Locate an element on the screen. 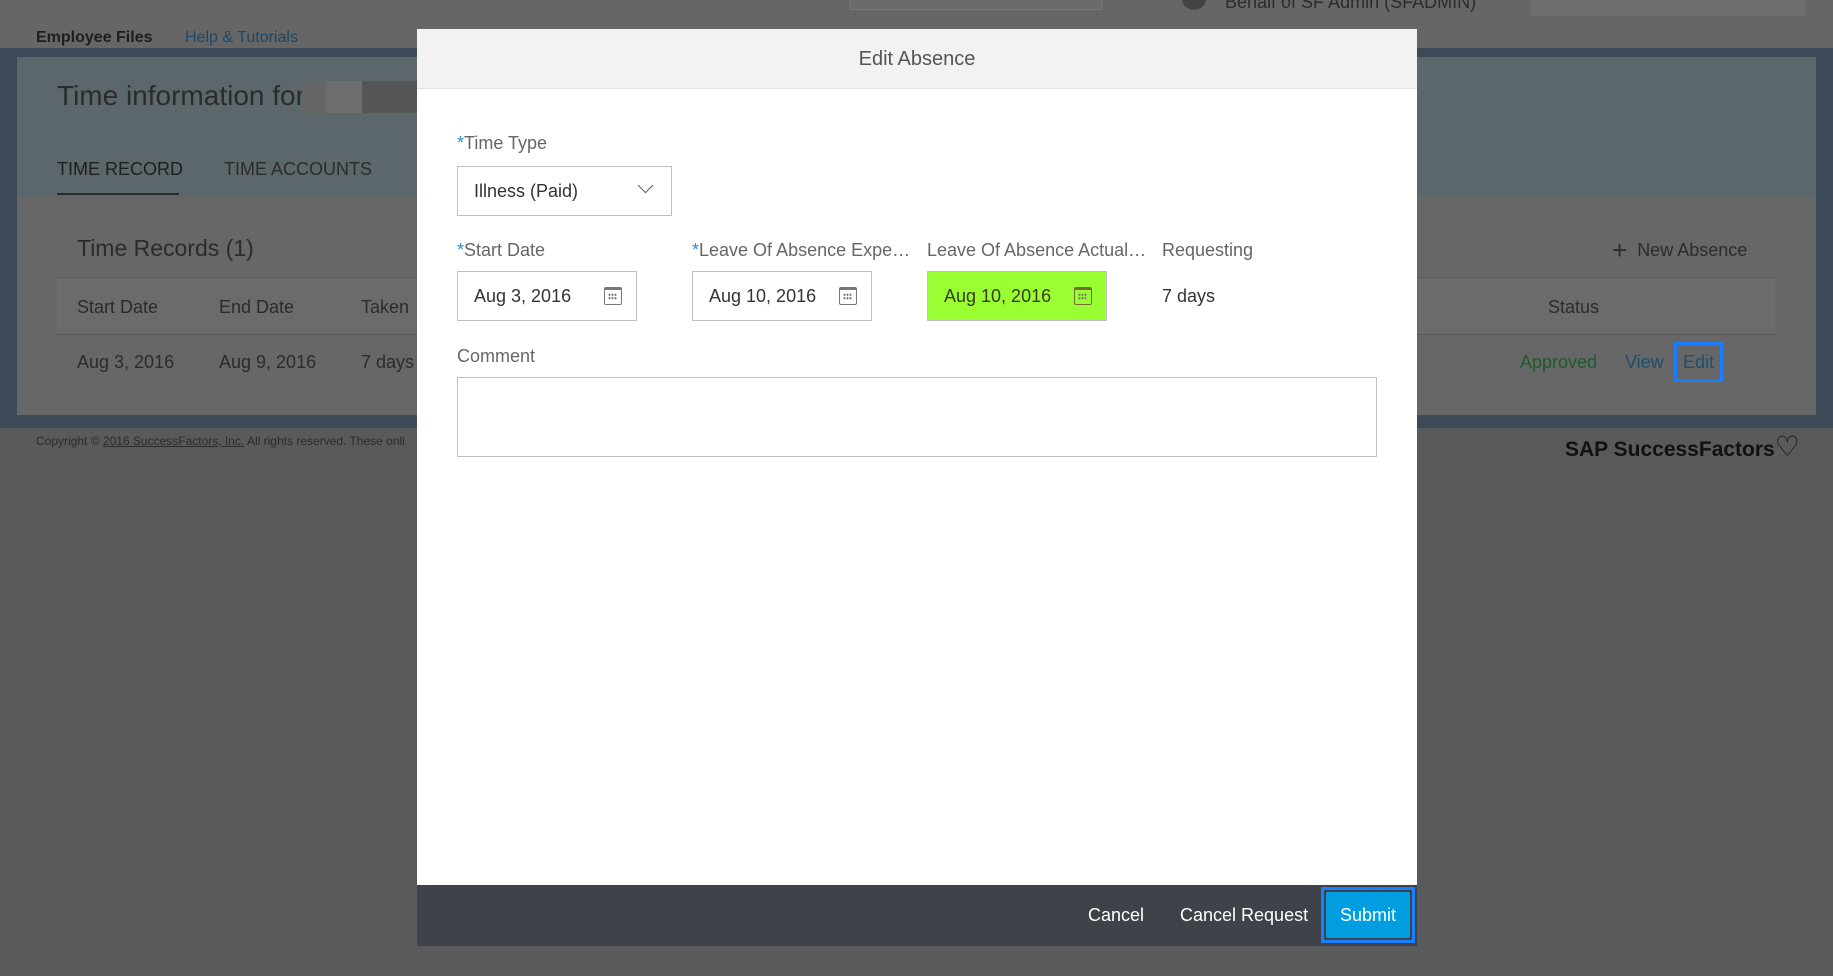 Image resolution: width=1833 pixels, height=976 pixels. dialog-title: Edit Absence is located at coordinates (917, 59).